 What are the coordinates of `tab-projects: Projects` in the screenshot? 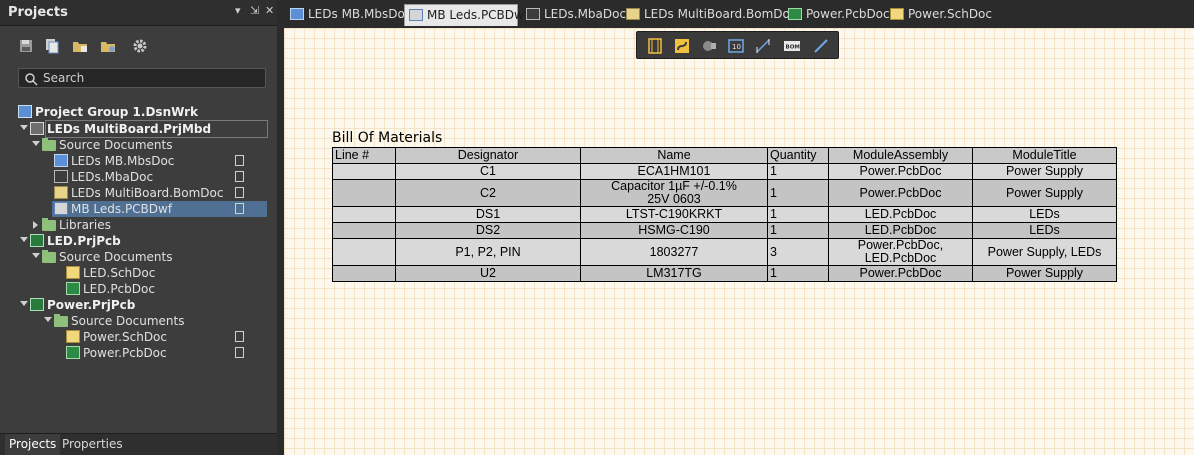 It's located at (33, 444).